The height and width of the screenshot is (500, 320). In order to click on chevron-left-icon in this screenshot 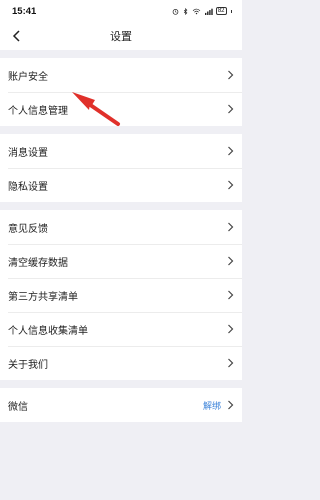, I will do `click(16, 36)`.